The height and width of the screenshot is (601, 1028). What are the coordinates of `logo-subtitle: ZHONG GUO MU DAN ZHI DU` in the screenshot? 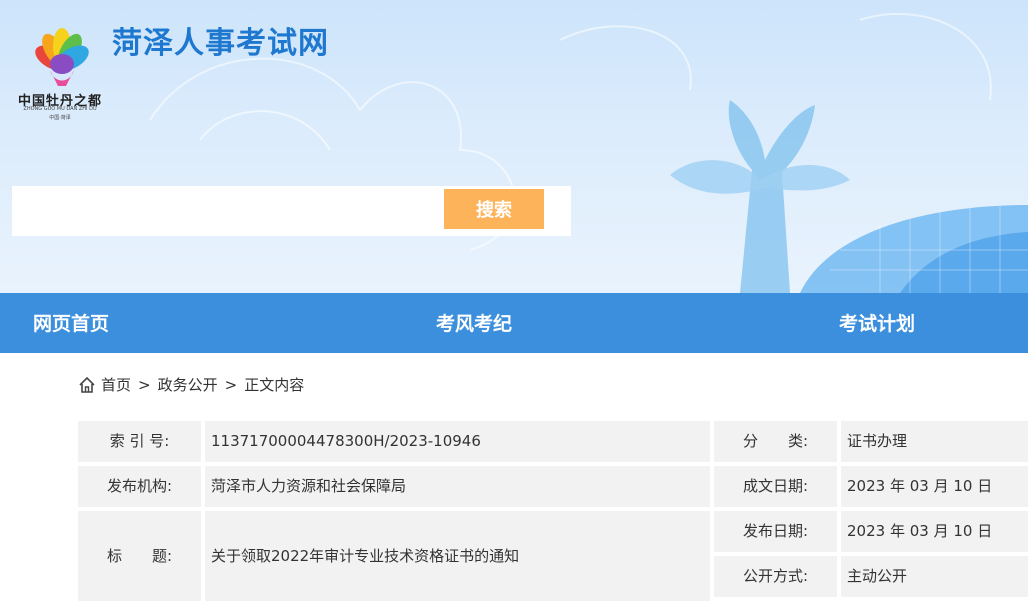 It's located at (60, 109).